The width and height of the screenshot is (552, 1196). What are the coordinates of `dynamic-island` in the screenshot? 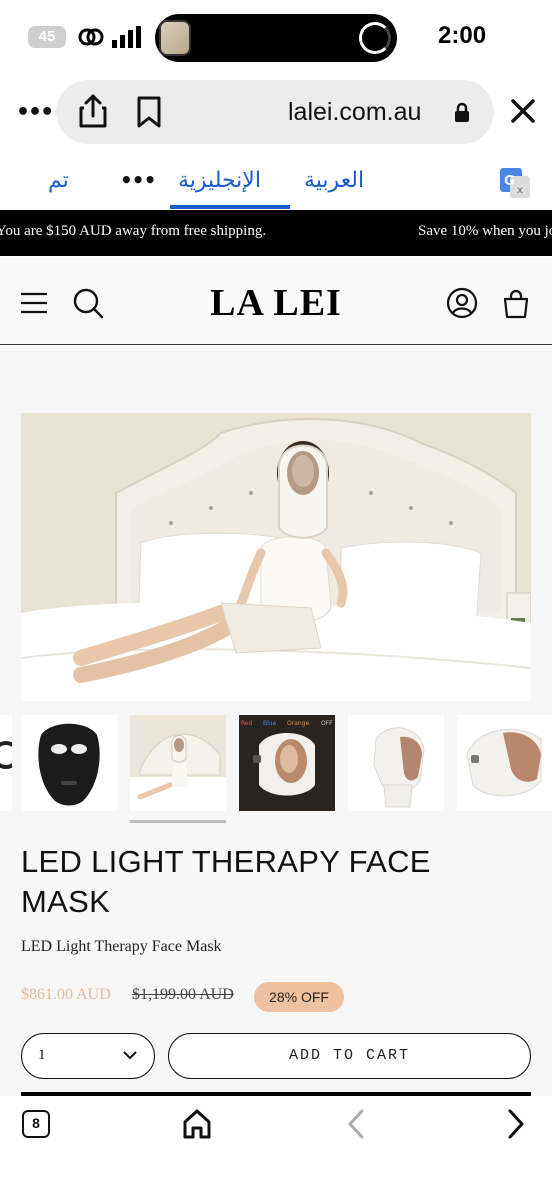 It's located at (276, 38).